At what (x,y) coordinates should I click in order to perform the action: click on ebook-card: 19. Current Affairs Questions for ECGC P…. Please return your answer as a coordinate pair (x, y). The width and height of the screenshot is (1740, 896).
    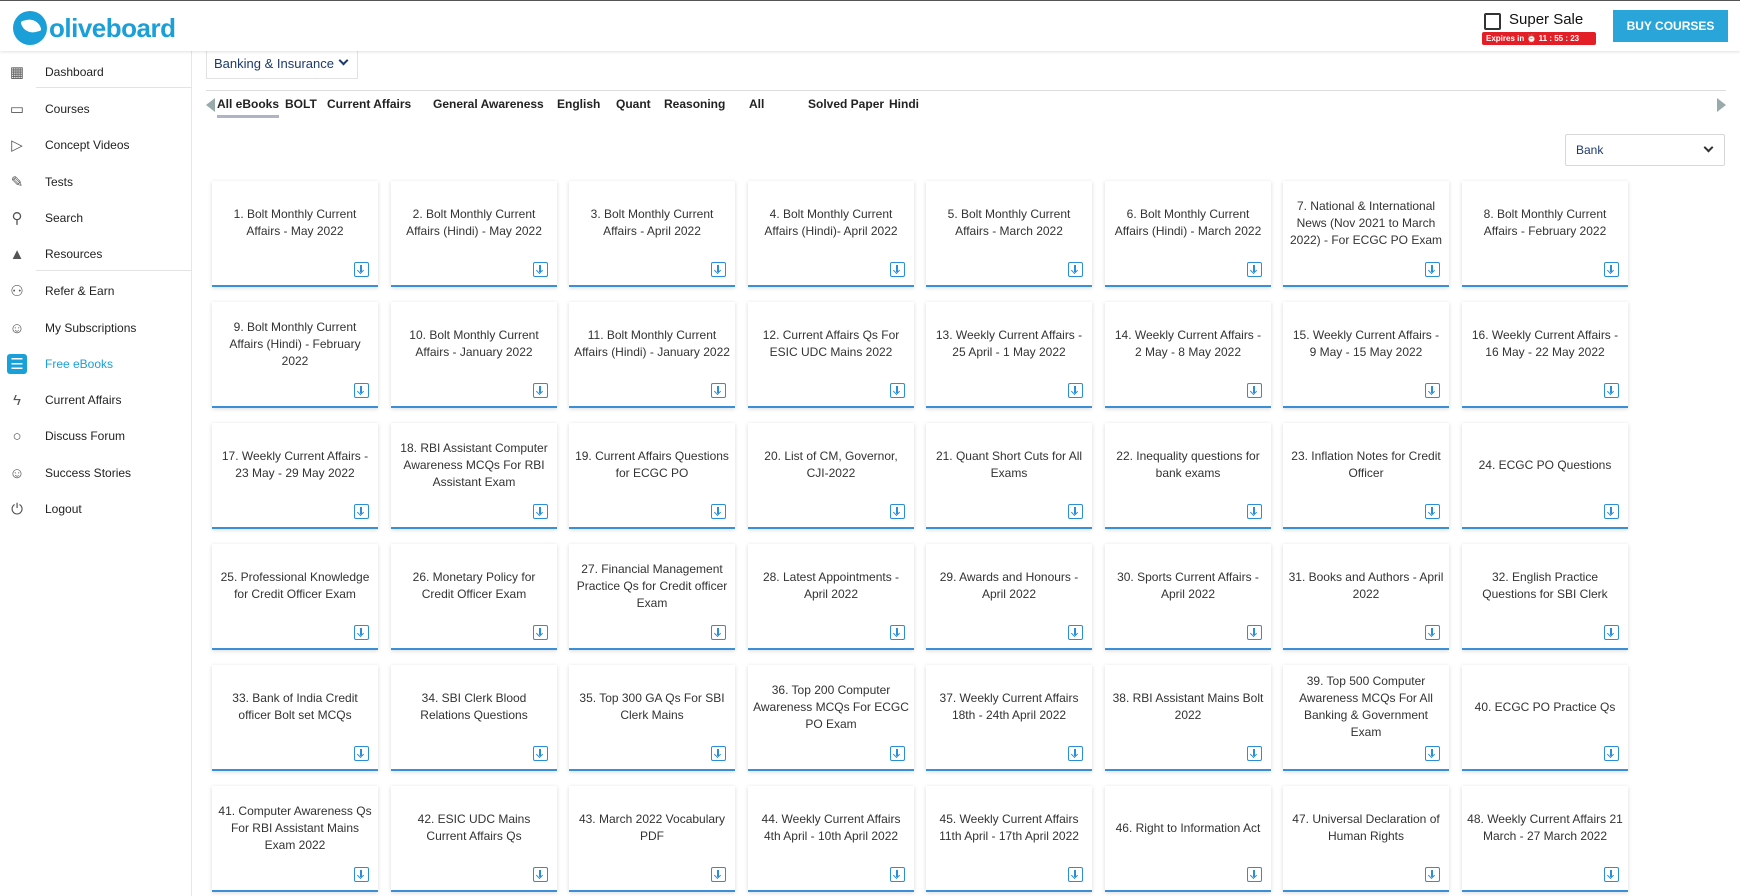
    Looking at the image, I should click on (652, 476).